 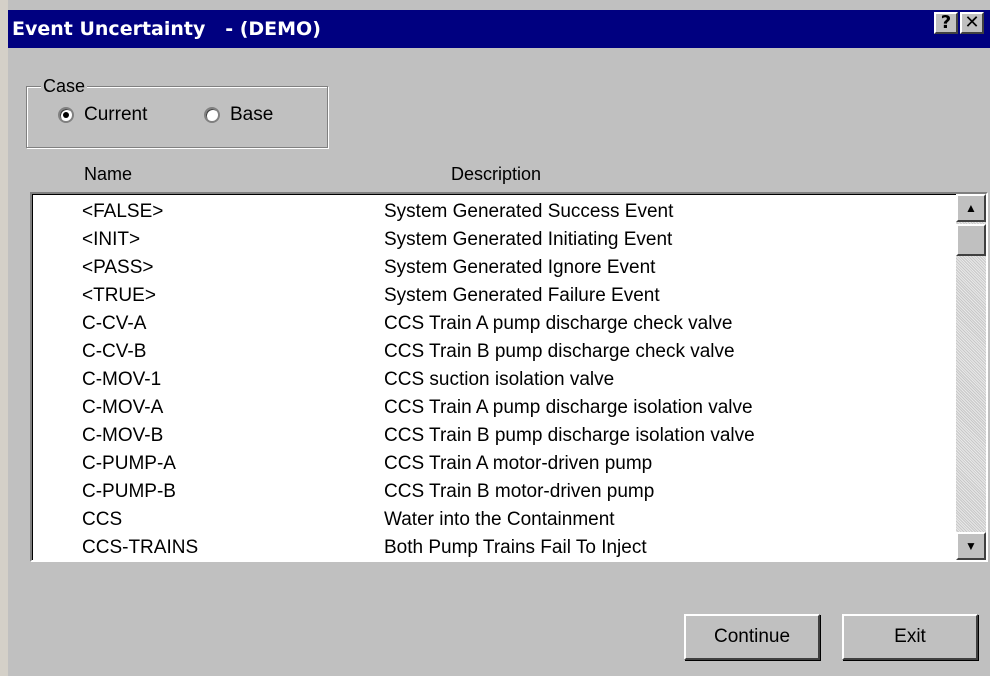 What do you see at coordinates (123, 407) in the screenshot?
I see `event-name: C-MOV-A` at bounding box center [123, 407].